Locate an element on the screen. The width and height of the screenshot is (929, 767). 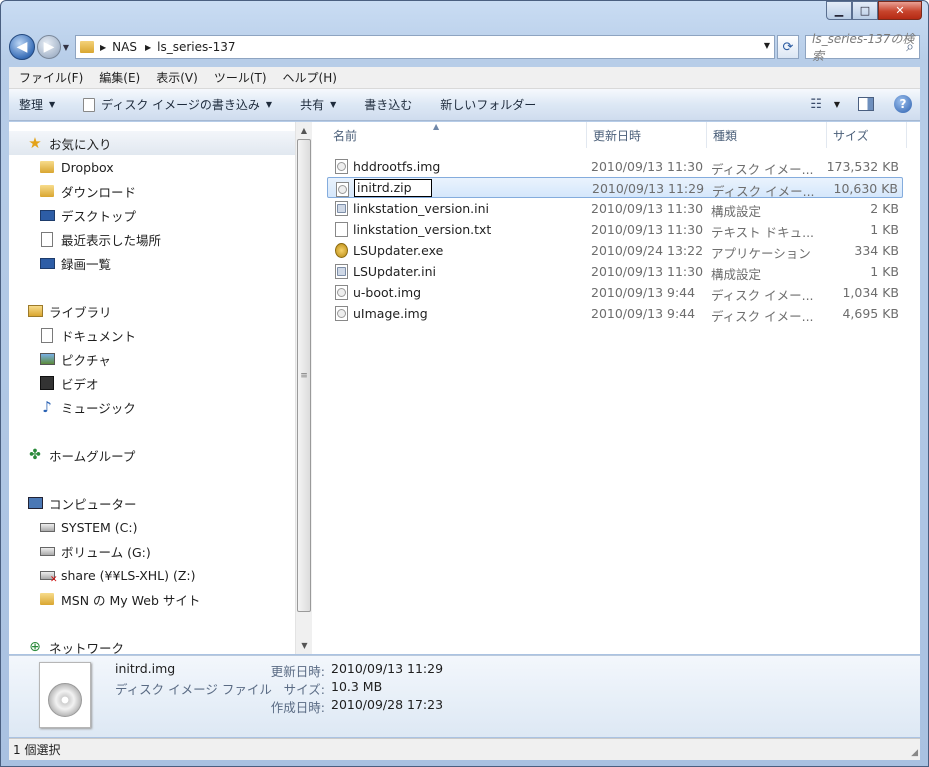
nav-label: ボリューム (G:) is located at coordinates (106, 552).